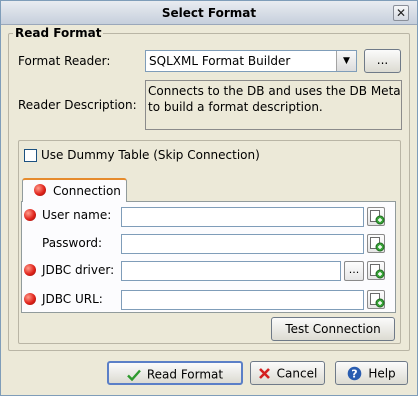 This screenshot has width=418, height=396. What do you see at coordinates (30, 155) in the screenshot?
I see `use-dummy-table-checkbox` at bounding box center [30, 155].